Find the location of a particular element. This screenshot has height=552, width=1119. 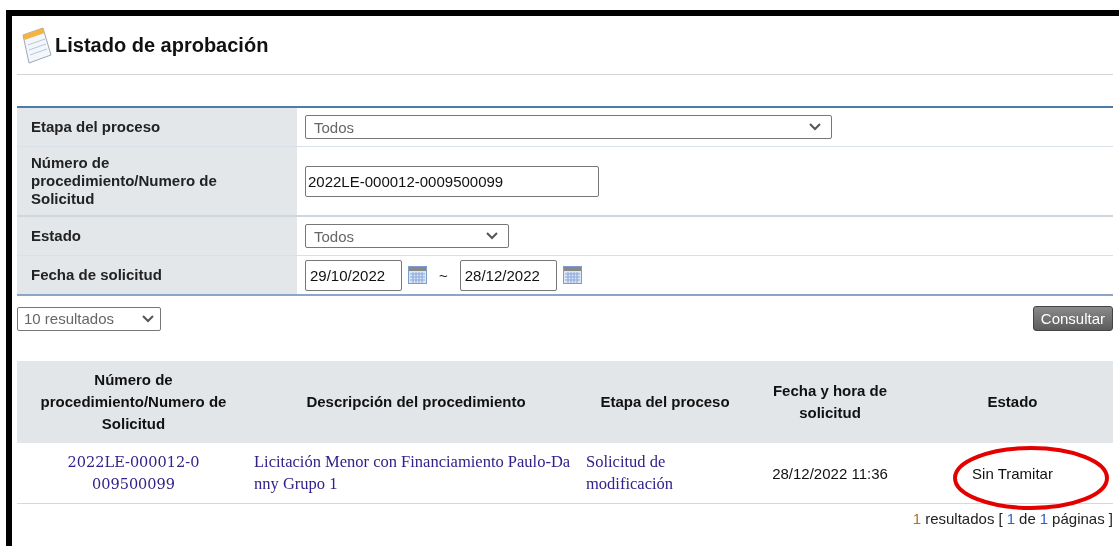

procedure-number-link: 2022LE-000012-0009500099 is located at coordinates (133, 473).